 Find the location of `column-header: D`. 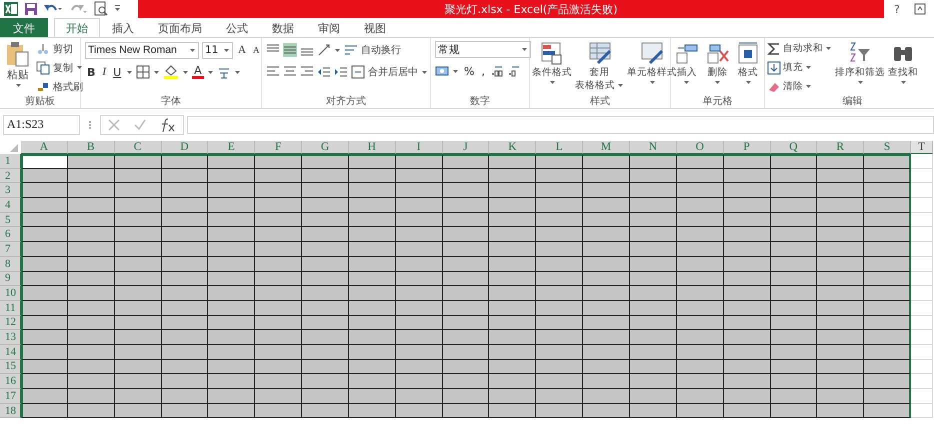

column-header: D is located at coordinates (185, 147).